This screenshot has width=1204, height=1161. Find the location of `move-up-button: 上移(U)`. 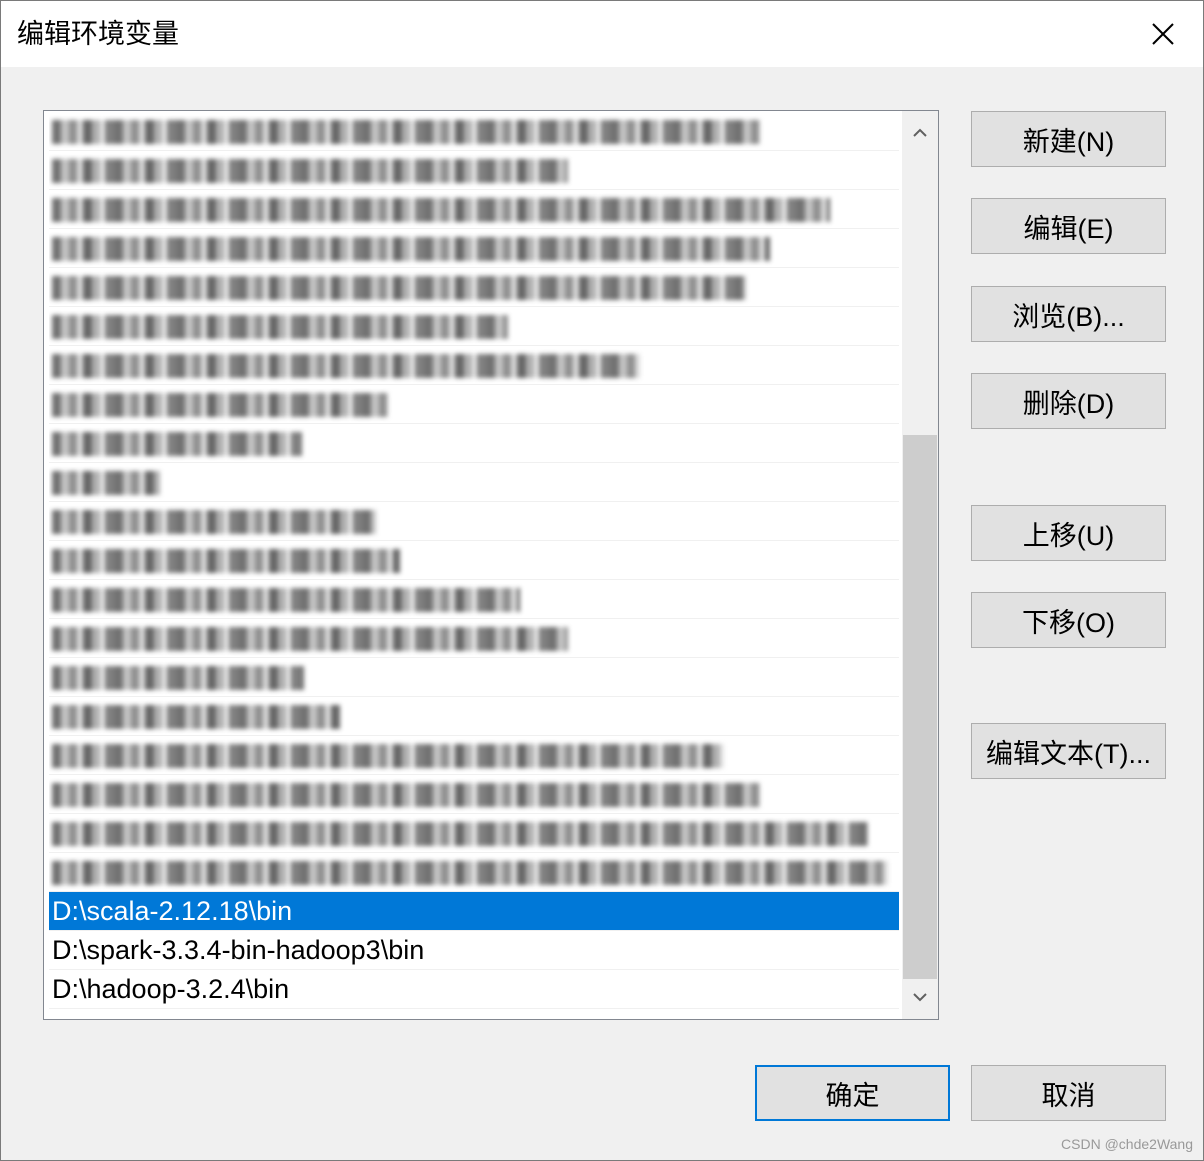

move-up-button: 上移(U) is located at coordinates (1068, 533).